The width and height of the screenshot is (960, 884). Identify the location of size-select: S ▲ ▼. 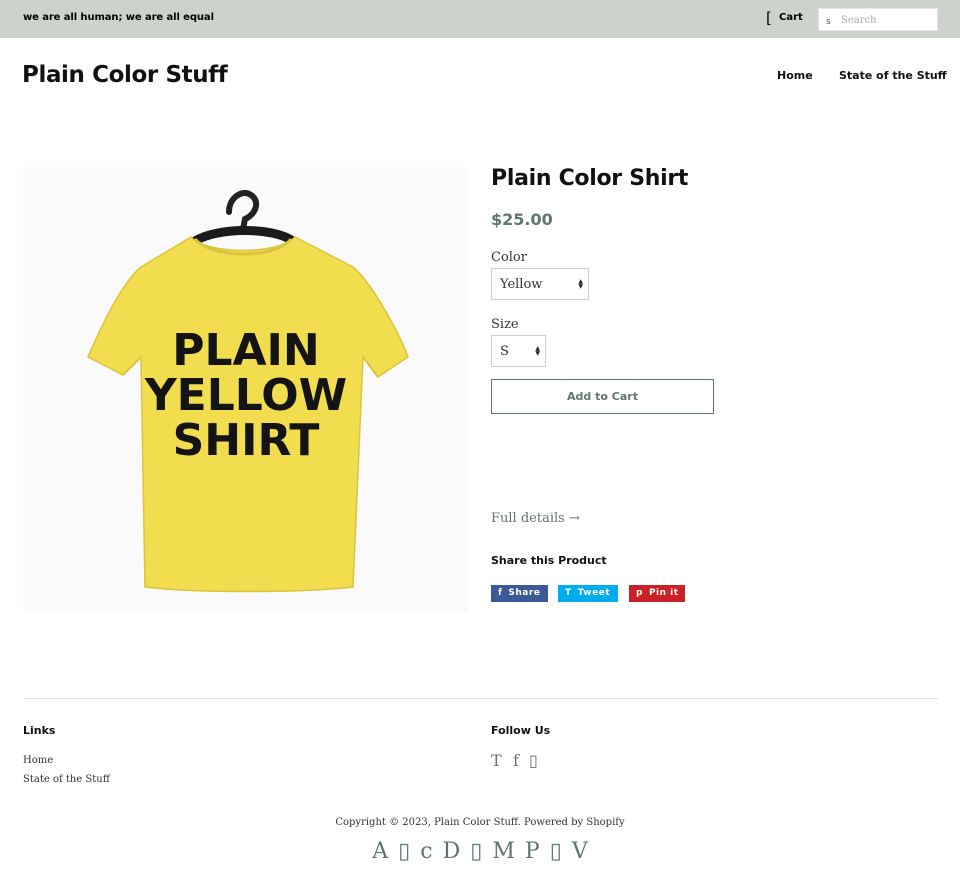
(518, 351).